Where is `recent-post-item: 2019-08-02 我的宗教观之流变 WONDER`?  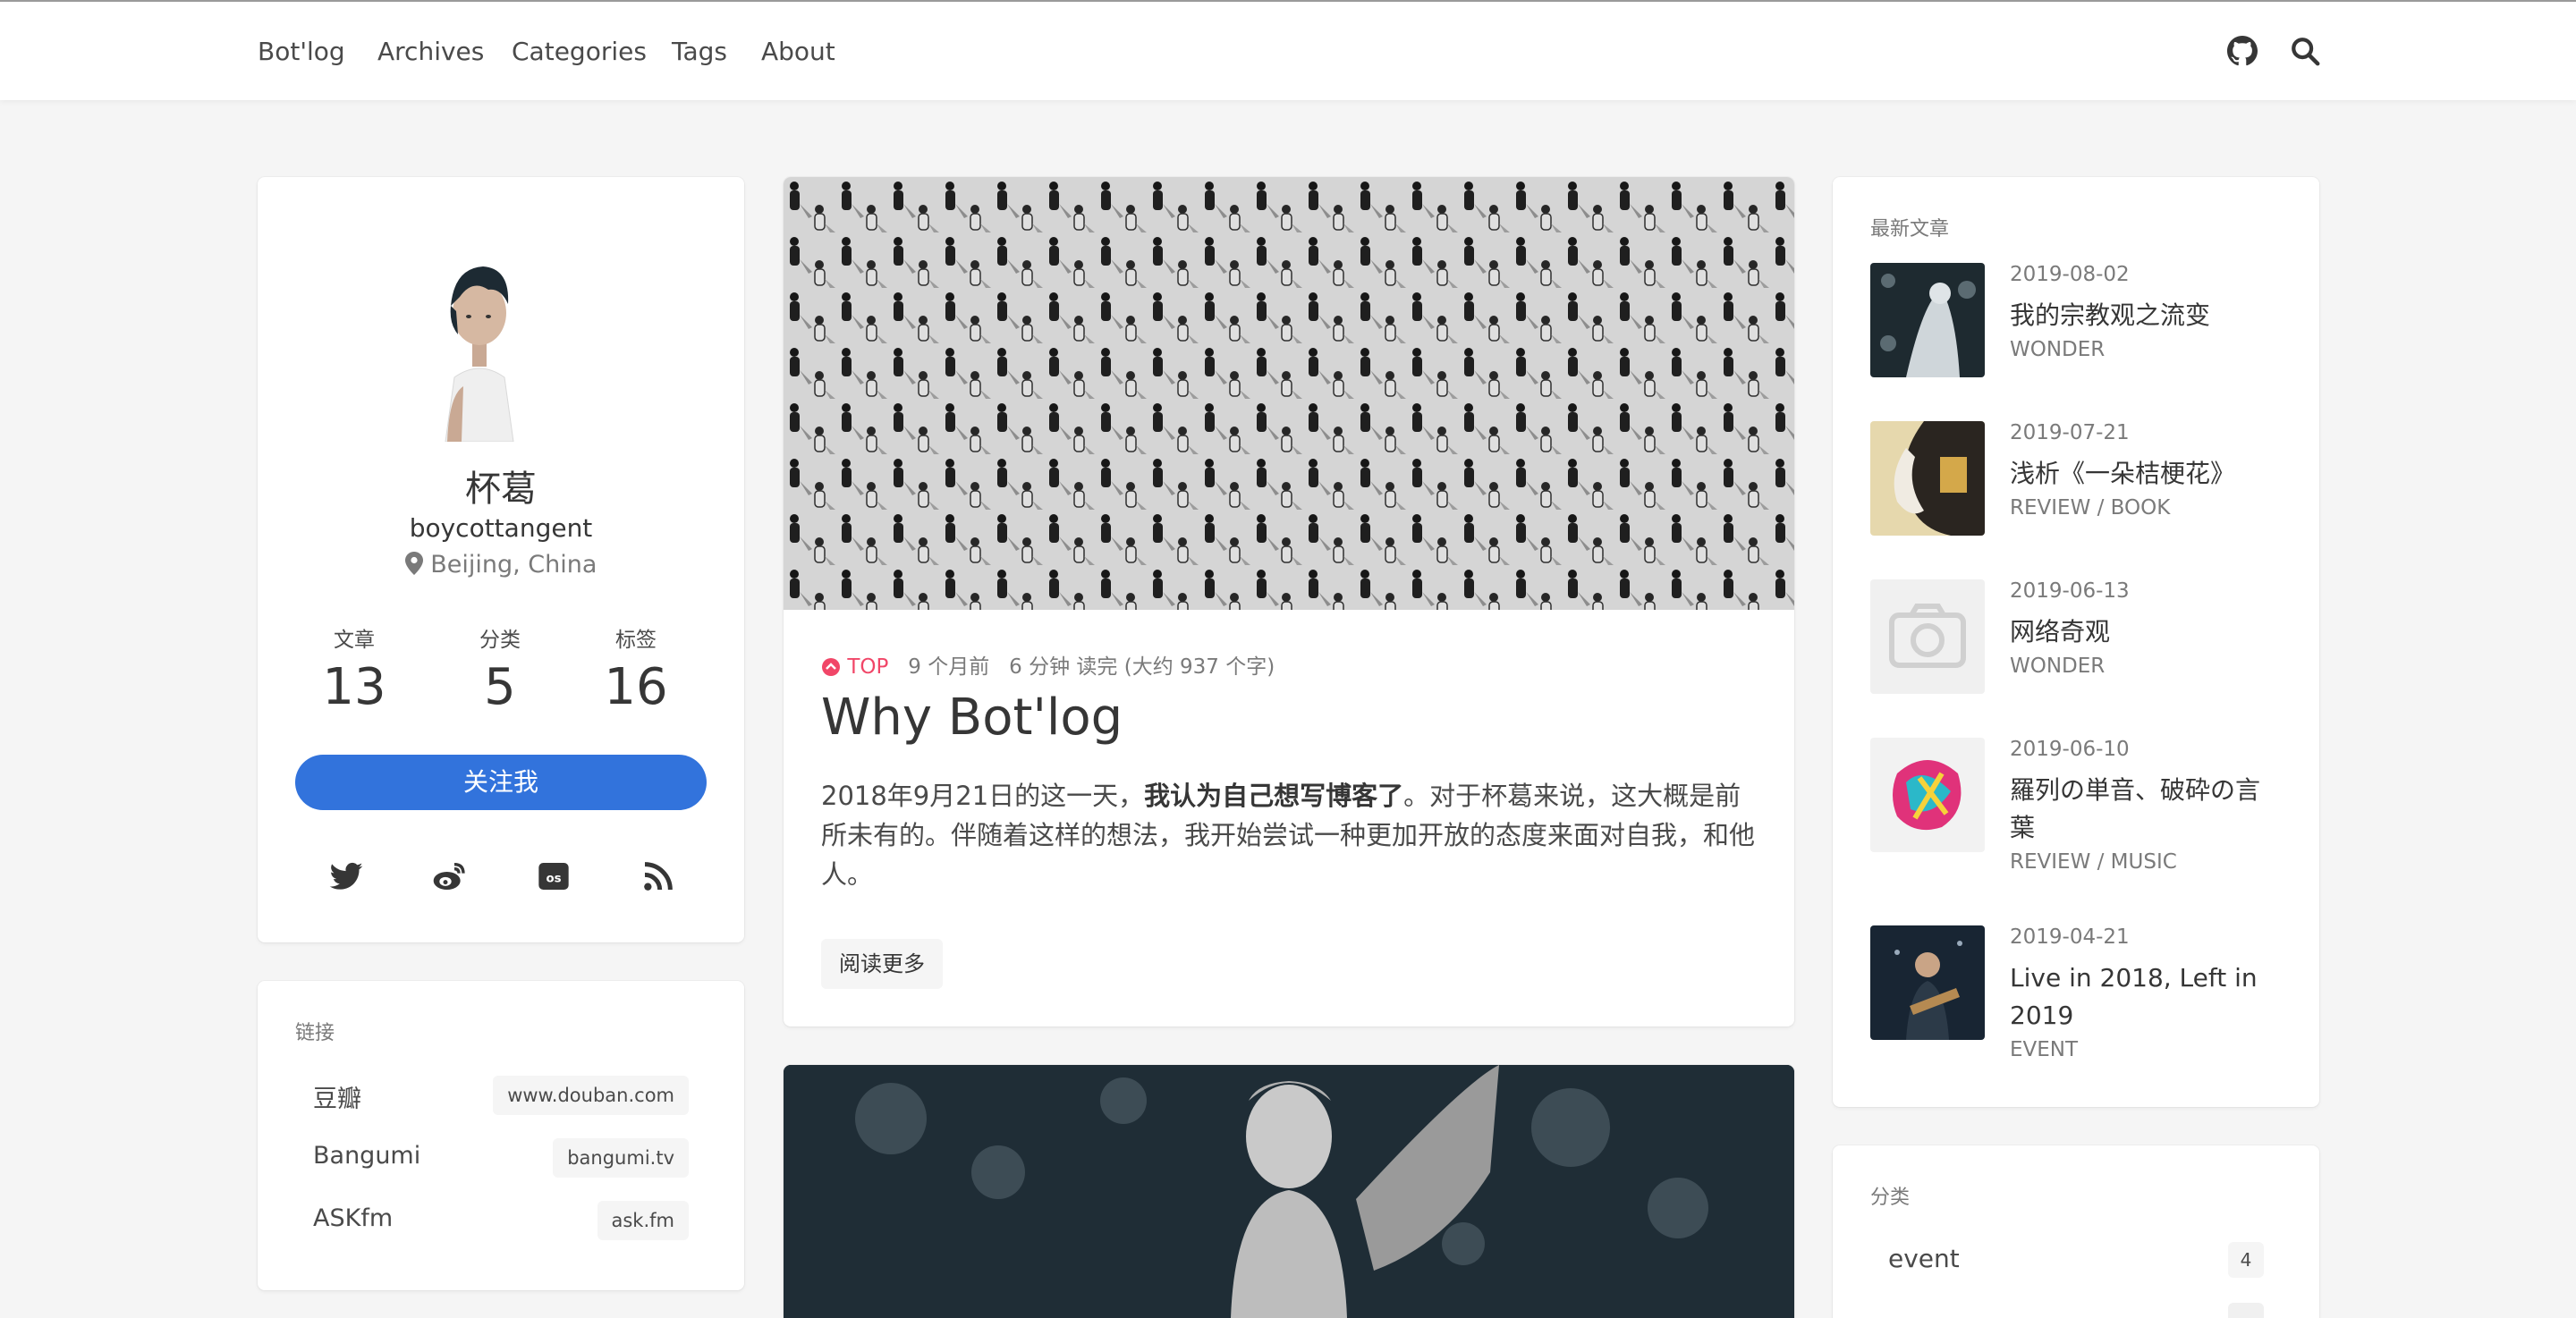
recent-post-item: 2019-08-02 我的宗教观之流变 WONDER is located at coordinates (2076, 321).